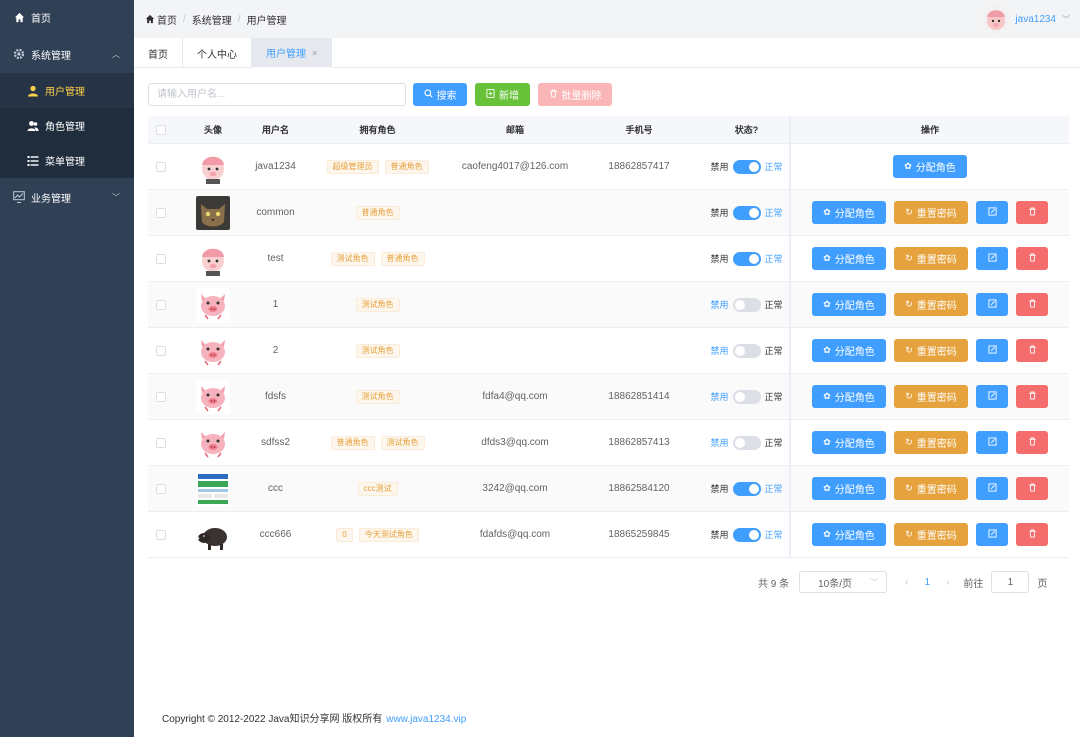  Describe the element at coordinates (67, 90) in the screenshot. I see `sidebar-item-users: 用户管理` at that location.